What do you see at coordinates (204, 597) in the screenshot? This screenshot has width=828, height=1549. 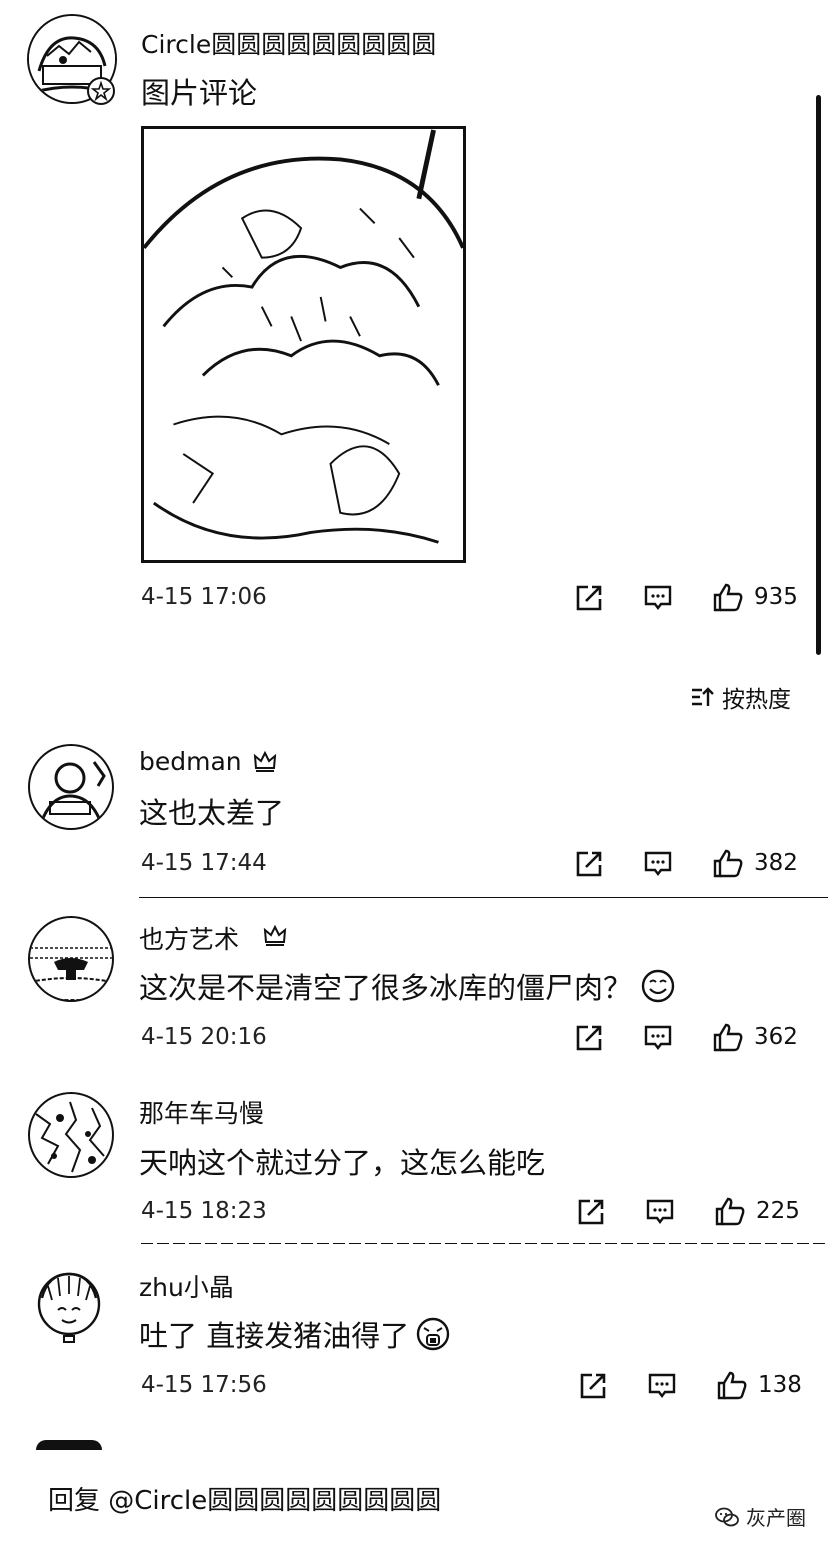 I see `post-time: 4-15 17:06` at bounding box center [204, 597].